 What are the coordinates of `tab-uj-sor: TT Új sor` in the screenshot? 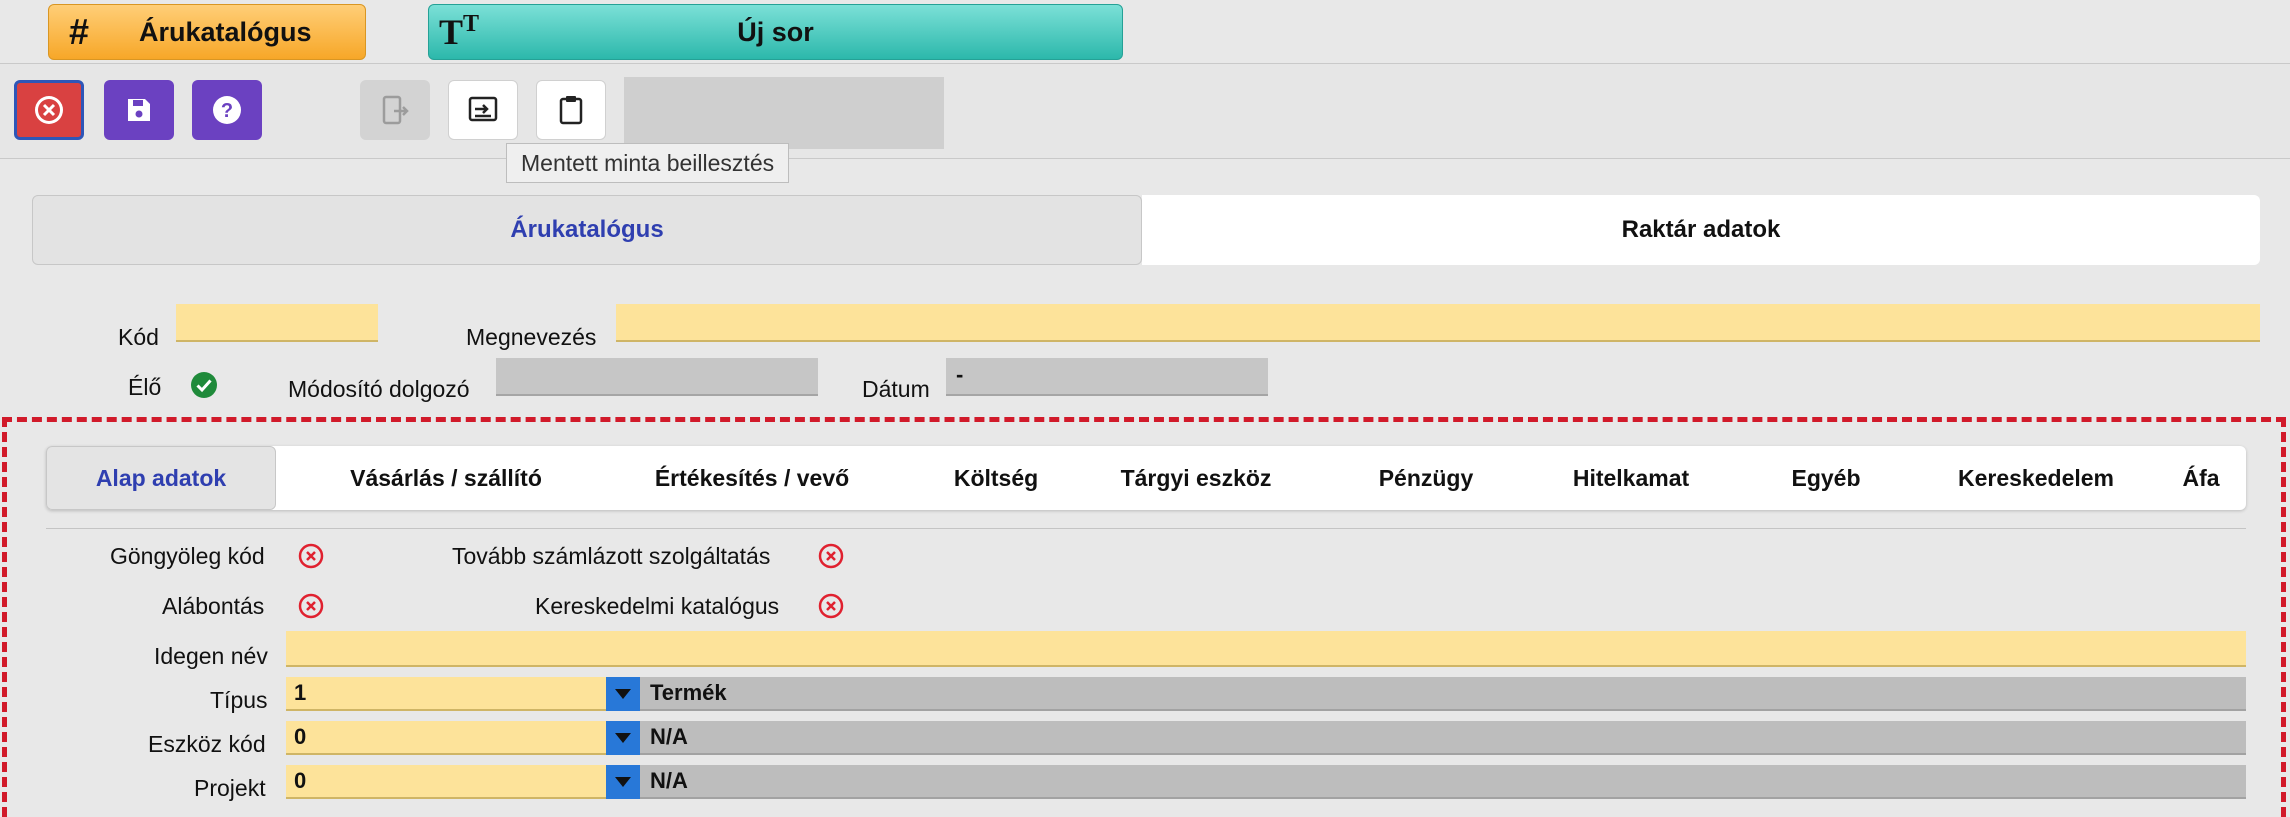 It's located at (775, 32).